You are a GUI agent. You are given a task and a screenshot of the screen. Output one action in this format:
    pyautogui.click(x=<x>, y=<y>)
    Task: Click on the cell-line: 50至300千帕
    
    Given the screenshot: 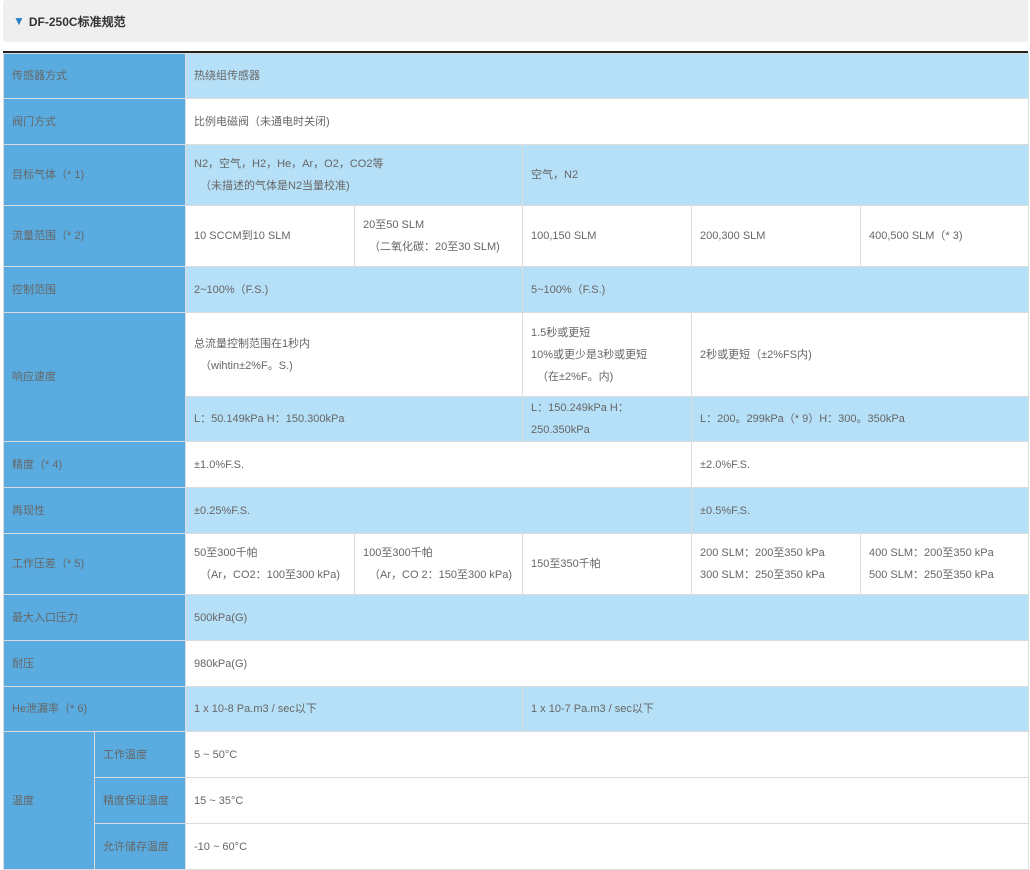 What is the action you would take?
    pyautogui.click(x=226, y=553)
    